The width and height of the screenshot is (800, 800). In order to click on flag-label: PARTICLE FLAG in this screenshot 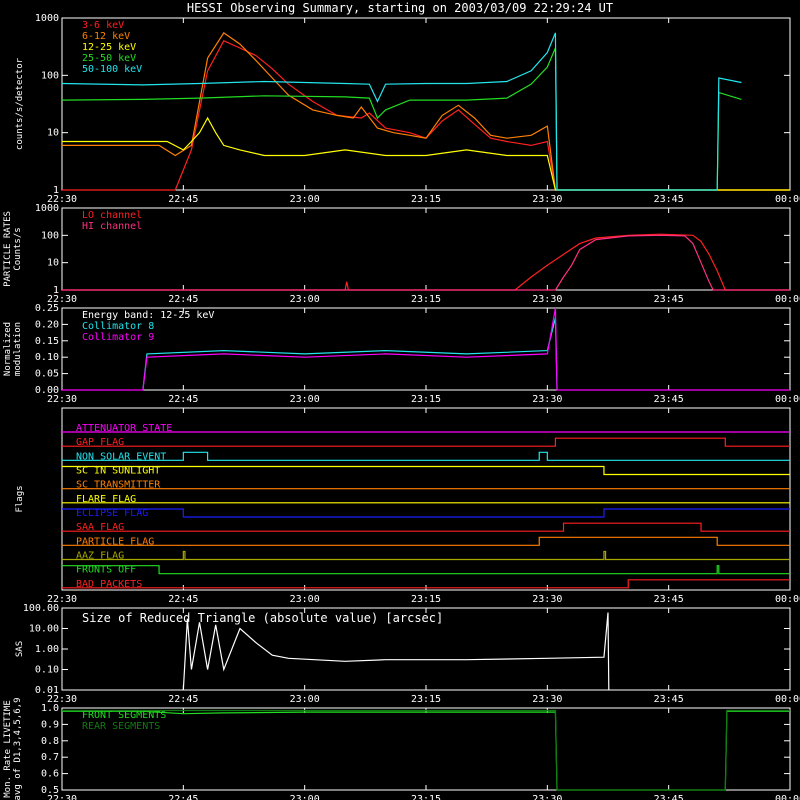, I will do `click(115, 541)`.